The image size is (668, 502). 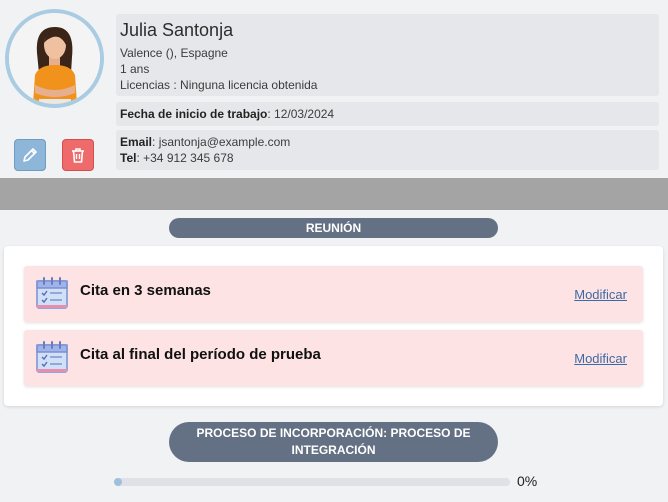 What do you see at coordinates (224, 142) in the screenshot?
I see `email-value: jsantonja@example.com` at bounding box center [224, 142].